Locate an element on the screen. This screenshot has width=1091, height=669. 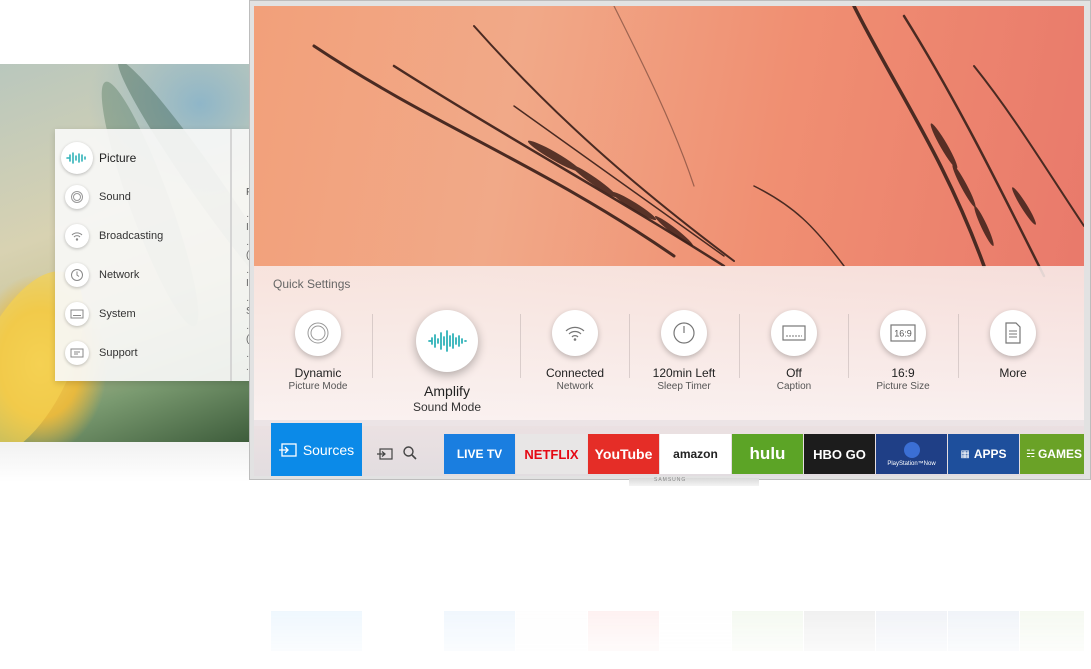
quick-setting-value: Off is located at coordinates (794, 373).